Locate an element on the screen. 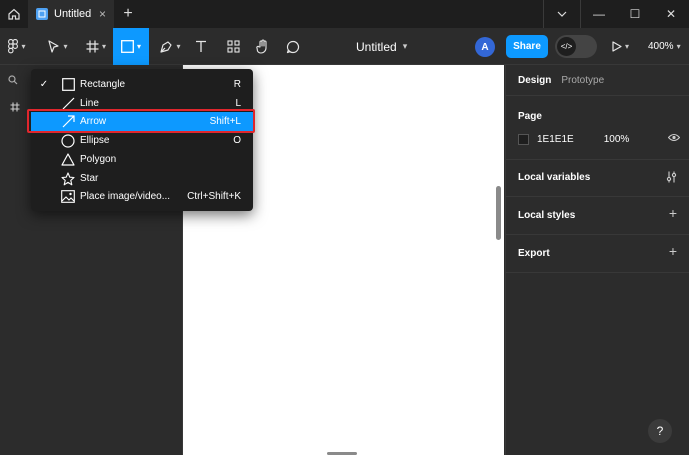  menu-item-rectangle: ✓ Rectangle R is located at coordinates (142, 84).